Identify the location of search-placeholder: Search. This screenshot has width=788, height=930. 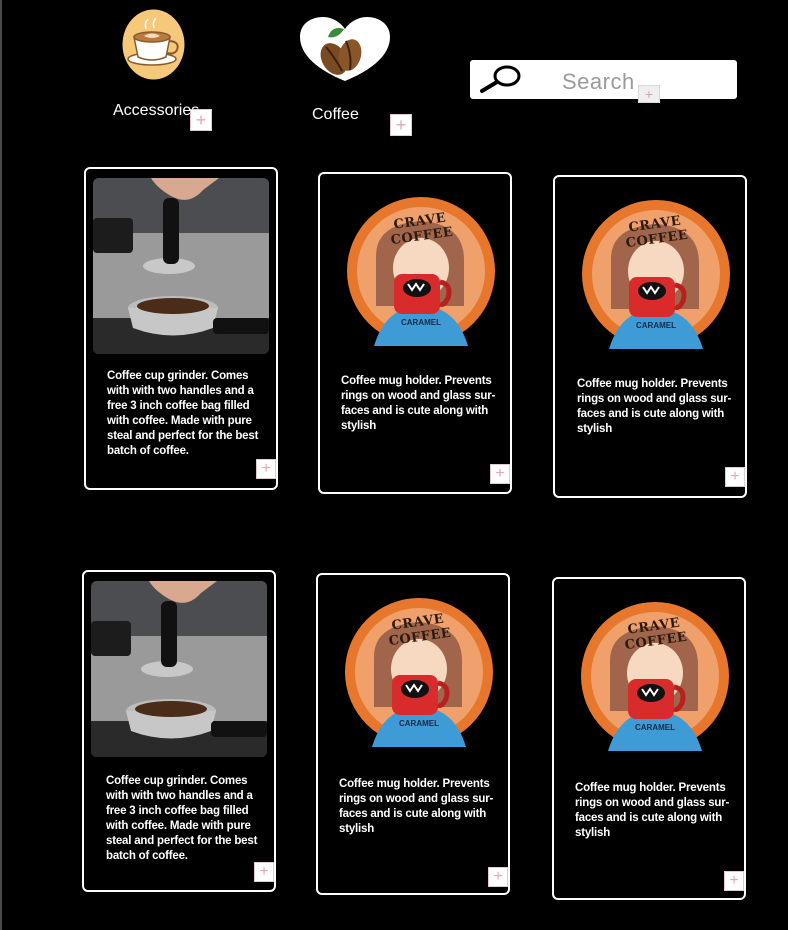
(598, 81).